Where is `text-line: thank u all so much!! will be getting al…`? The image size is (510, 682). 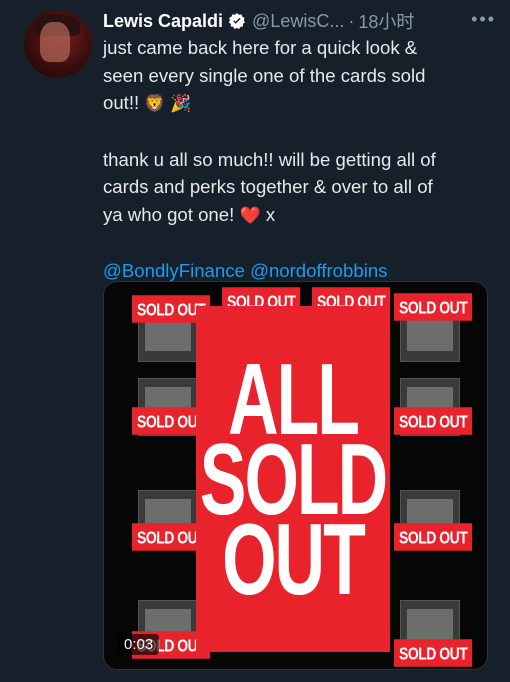 text-line: thank u all so much!! will be getting al… is located at coordinates (269, 159).